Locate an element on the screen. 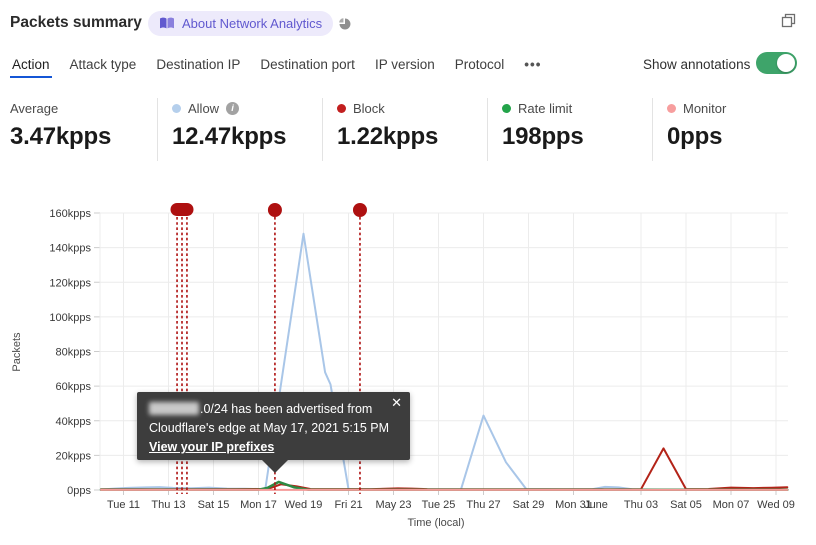 This screenshot has height=545, width=816. tab-ip-version: IP version is located at coordinates (405, 65).